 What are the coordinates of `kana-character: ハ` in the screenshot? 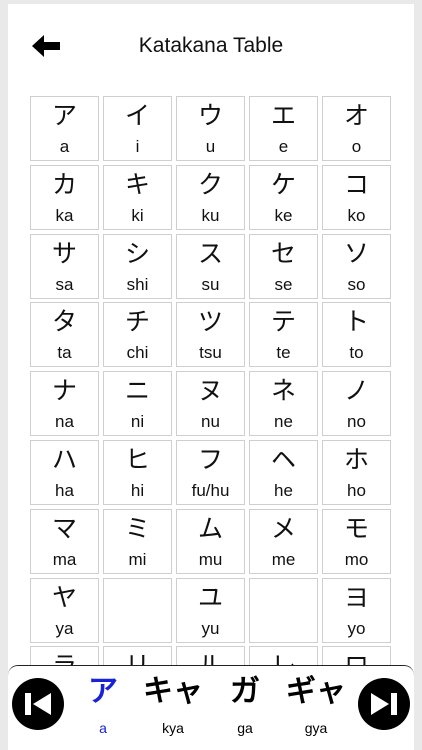 It's located at (64, 459).